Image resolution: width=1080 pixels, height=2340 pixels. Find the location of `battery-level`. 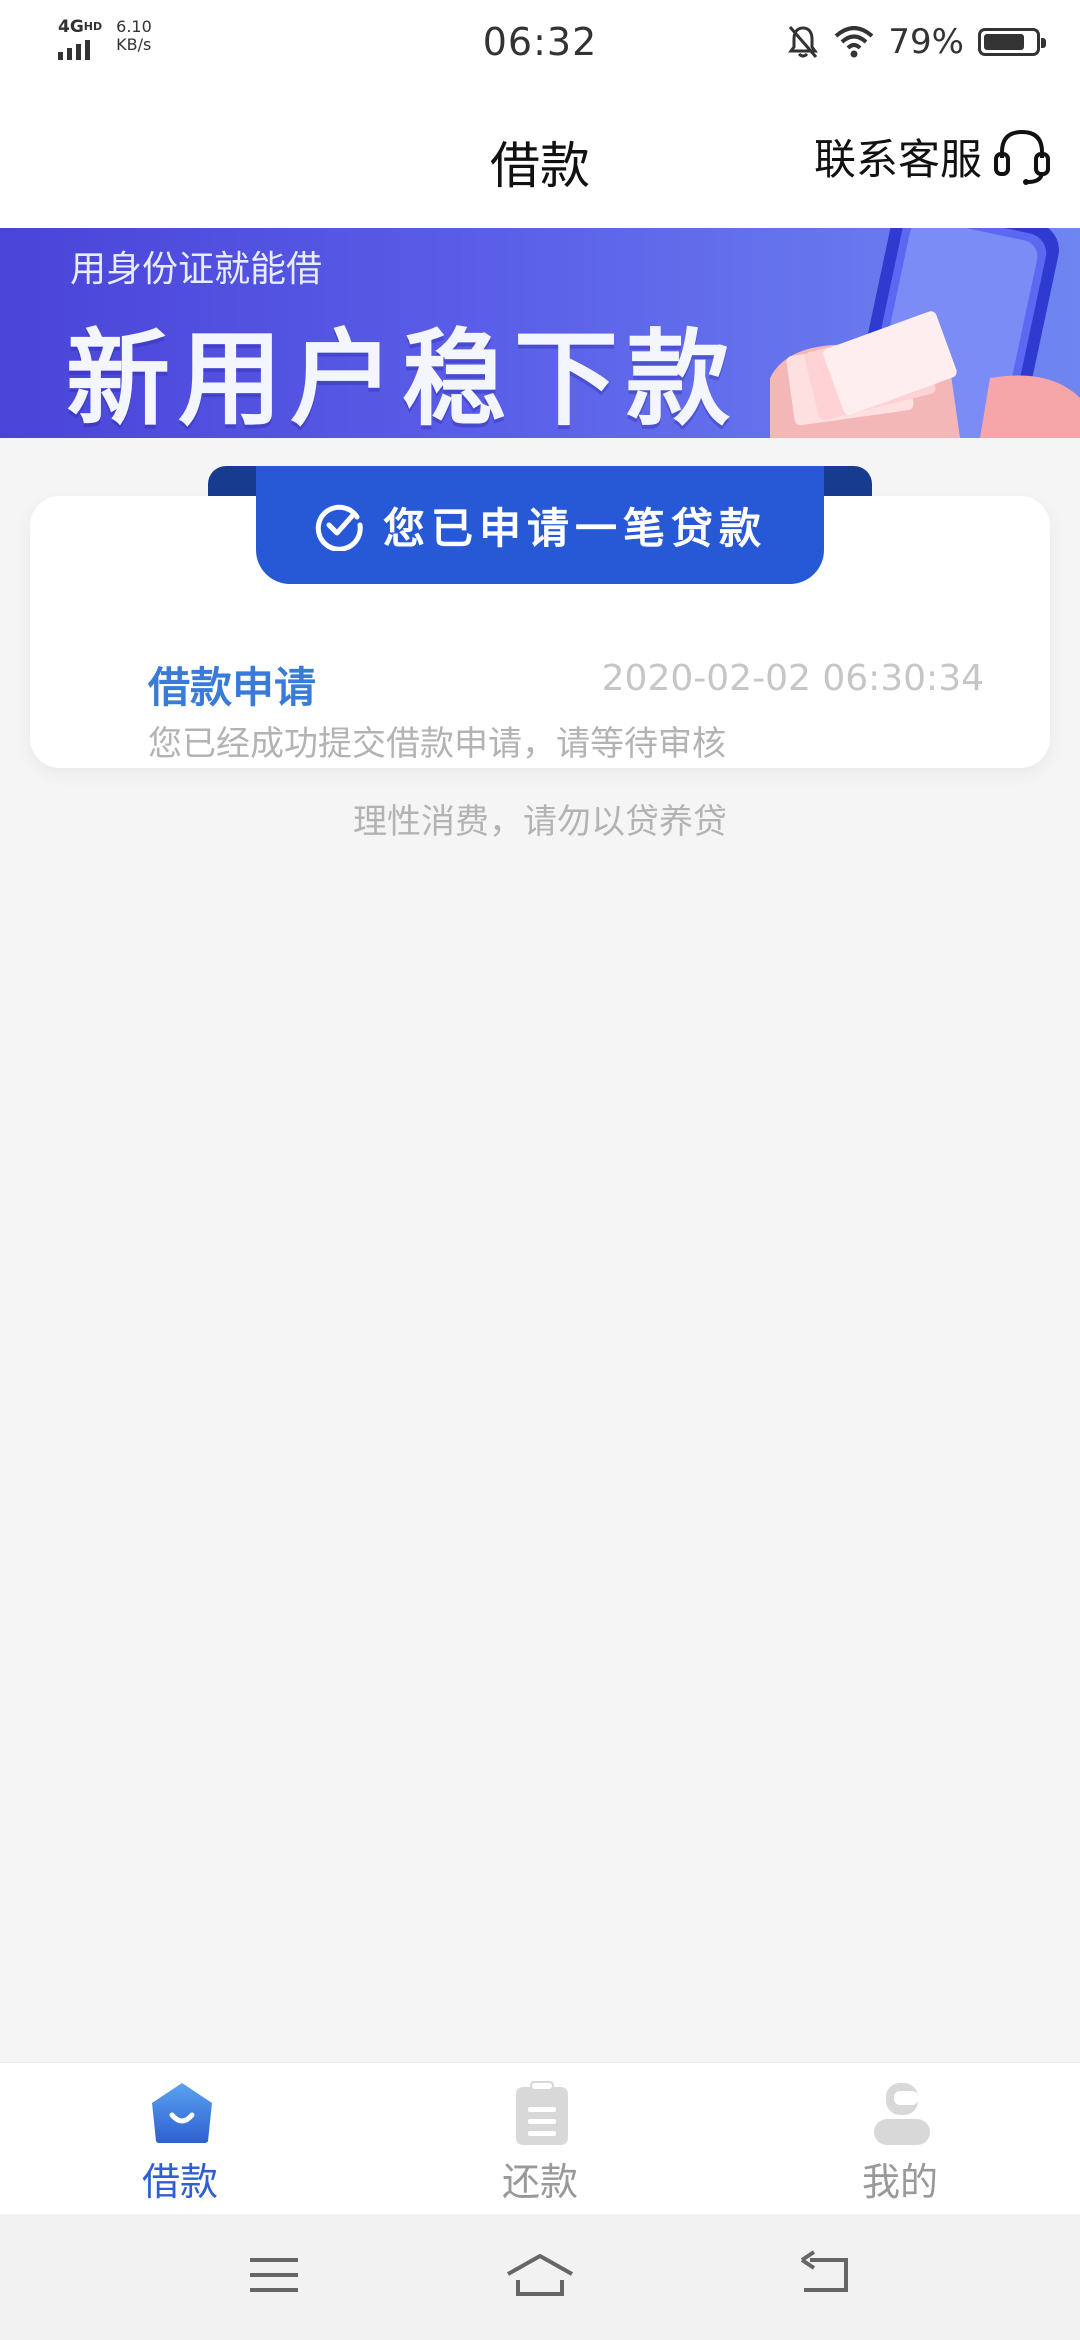

battery-level is located at coordinates (1004, 42).